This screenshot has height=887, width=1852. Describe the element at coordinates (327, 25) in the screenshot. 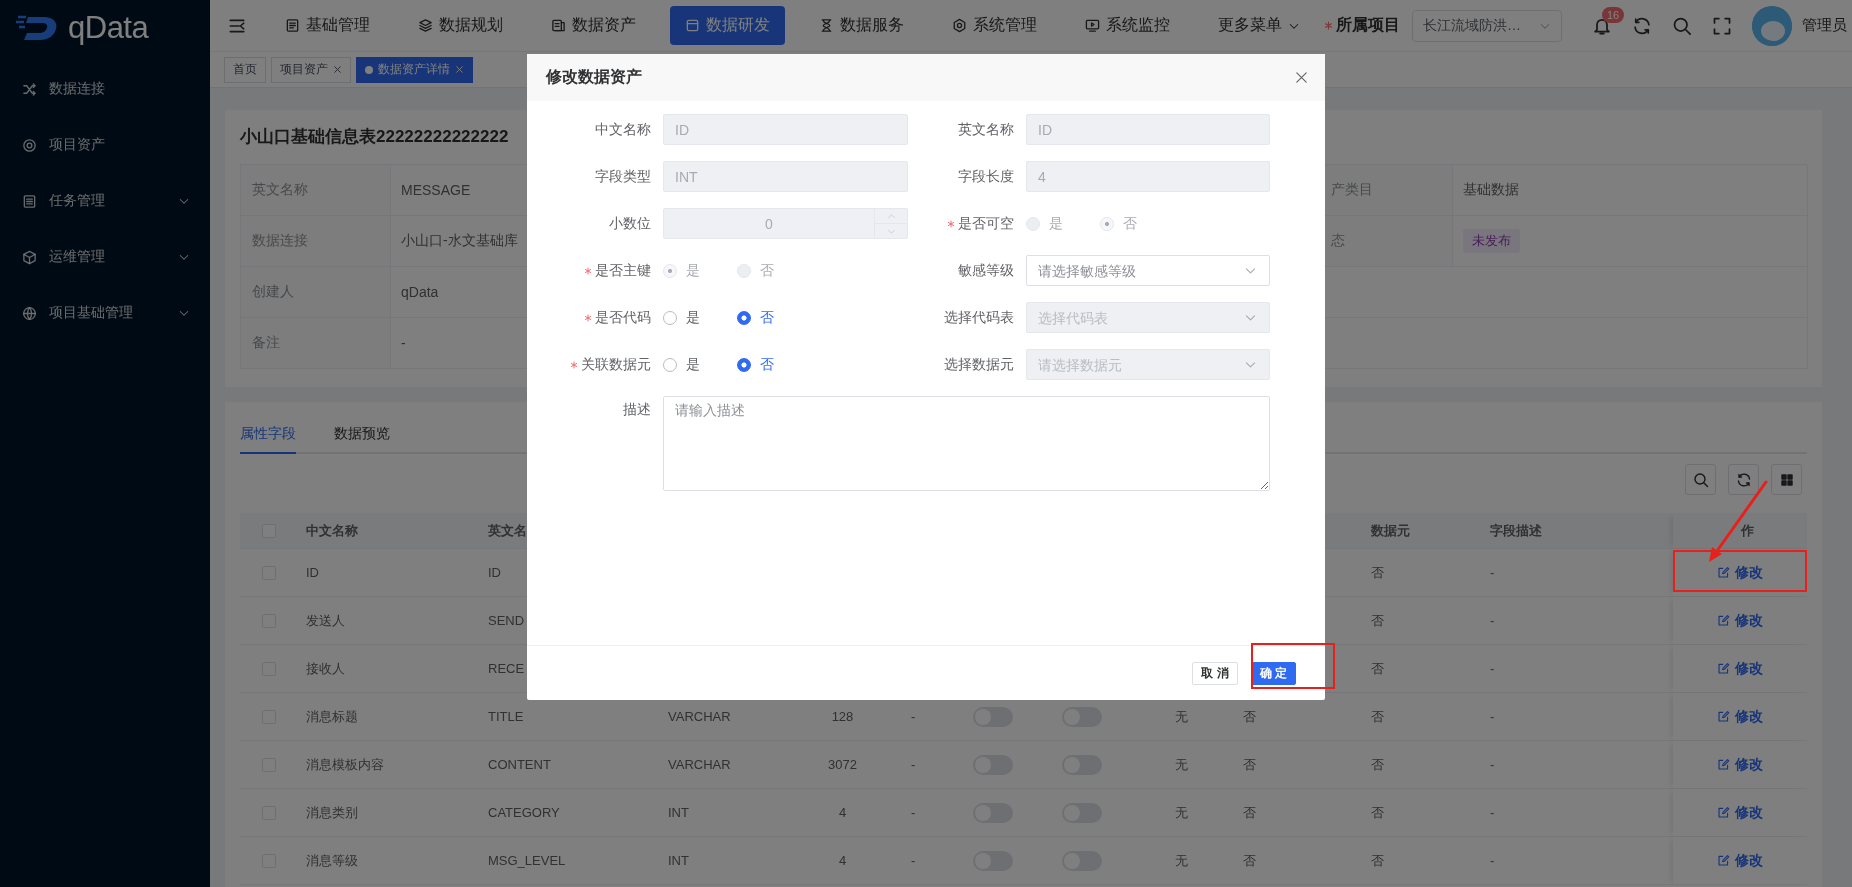

I see `nav-item: 基础管理` at that location.